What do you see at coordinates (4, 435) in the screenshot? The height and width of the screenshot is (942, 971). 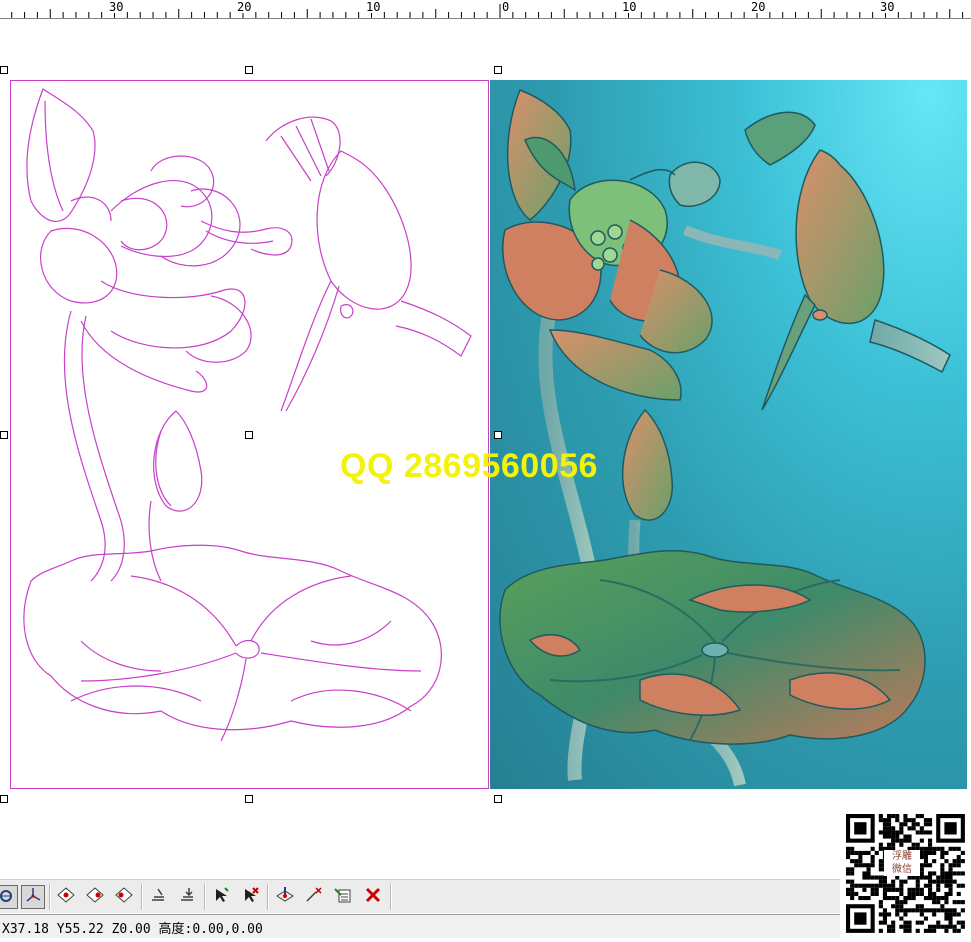 I see `selection-handle-middle-left` at bounding box center [4, 435].